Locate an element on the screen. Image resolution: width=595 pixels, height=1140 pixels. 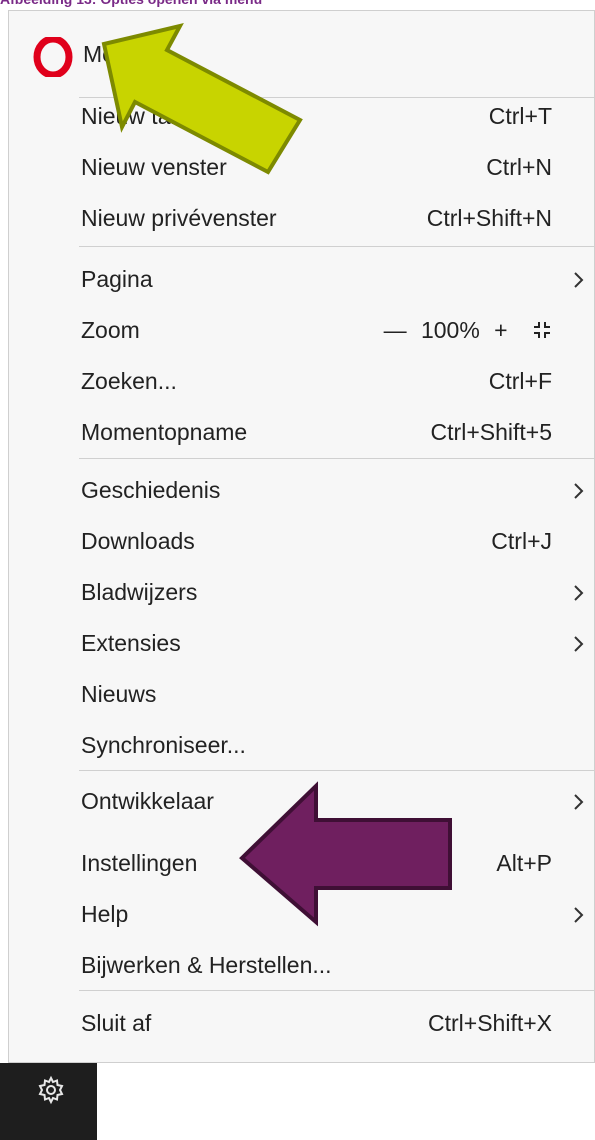
menu-item-label: Instellingen is located at coordinates (139, 863).